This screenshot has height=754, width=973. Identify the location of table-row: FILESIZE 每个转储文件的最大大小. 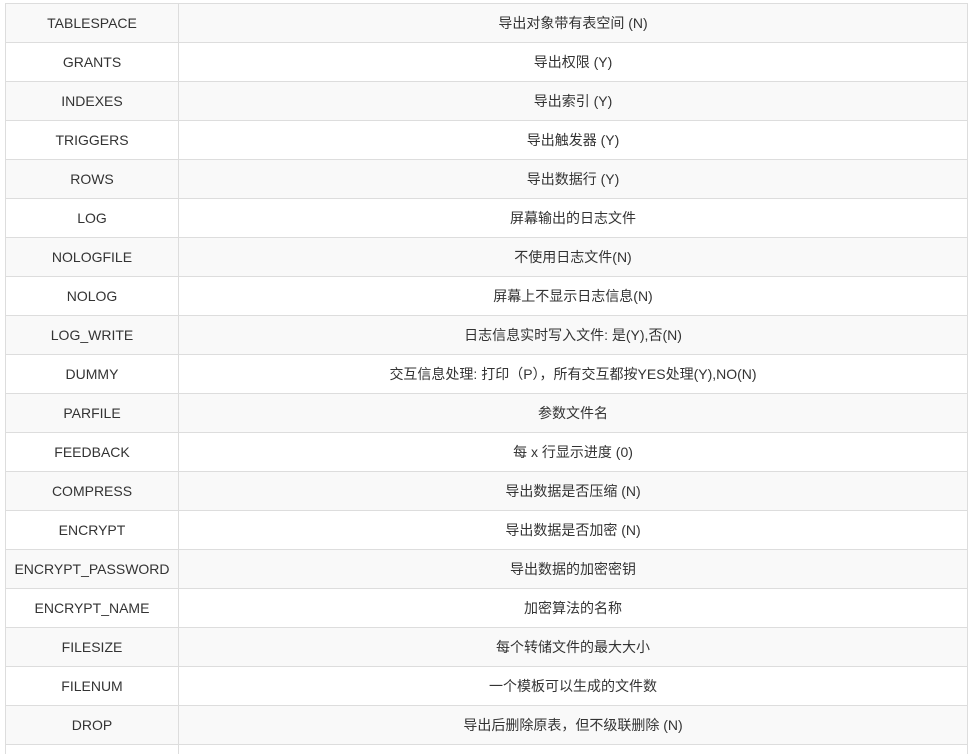
(486, 647).